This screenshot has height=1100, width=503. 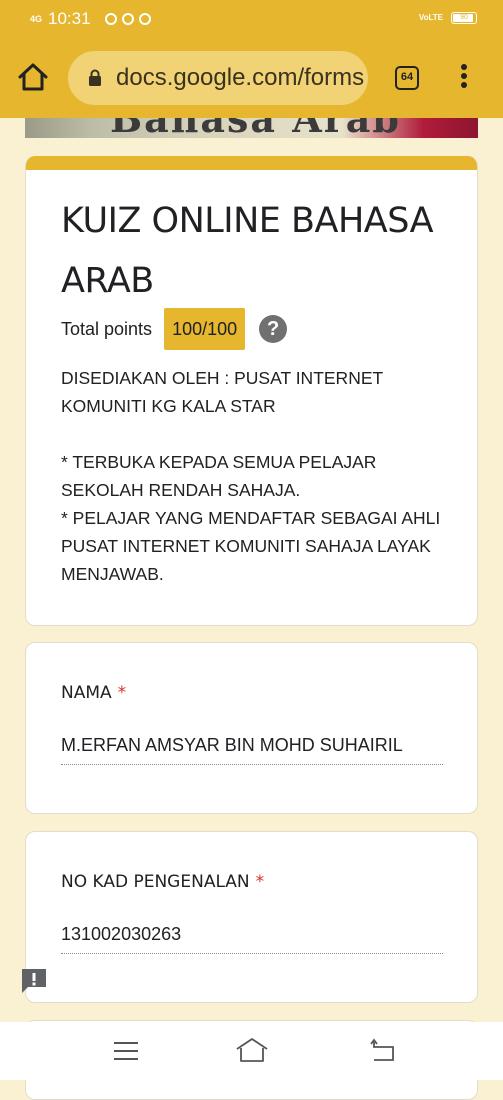 What do you see at coordinates (430, 17) in the screenshot?
I see `volte-indicator: VoLTE` at bounding box center [430, 17].